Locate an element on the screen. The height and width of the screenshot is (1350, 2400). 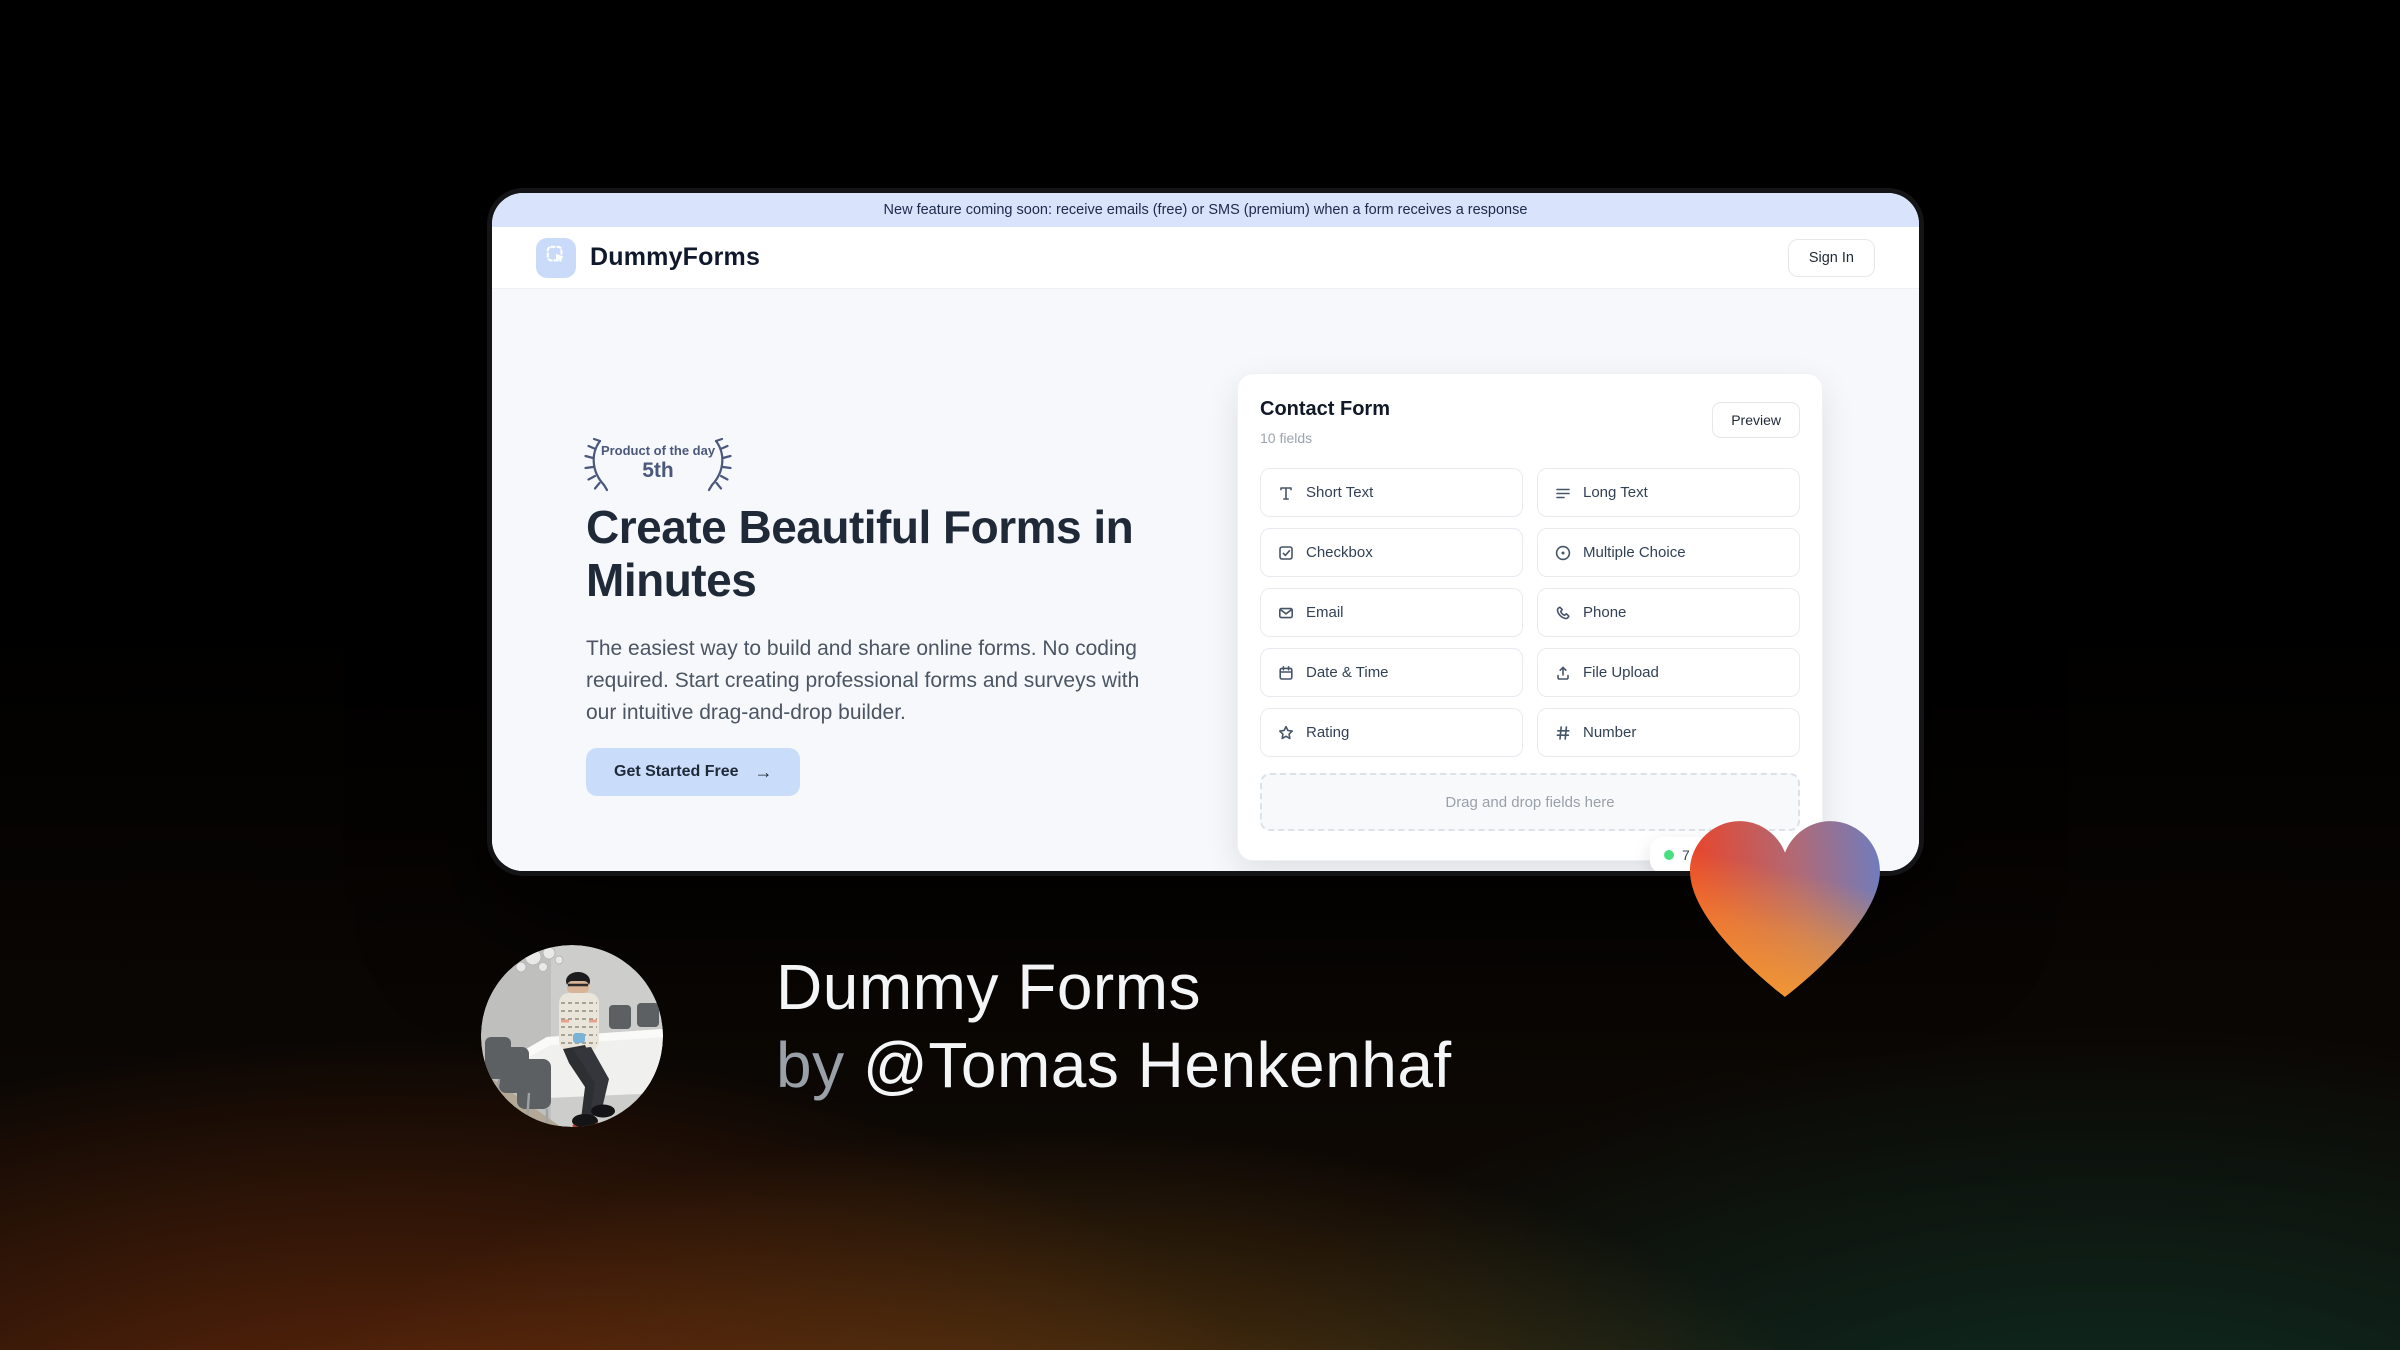
field-tile-hash: Number is located at coordinates (1668, 732).